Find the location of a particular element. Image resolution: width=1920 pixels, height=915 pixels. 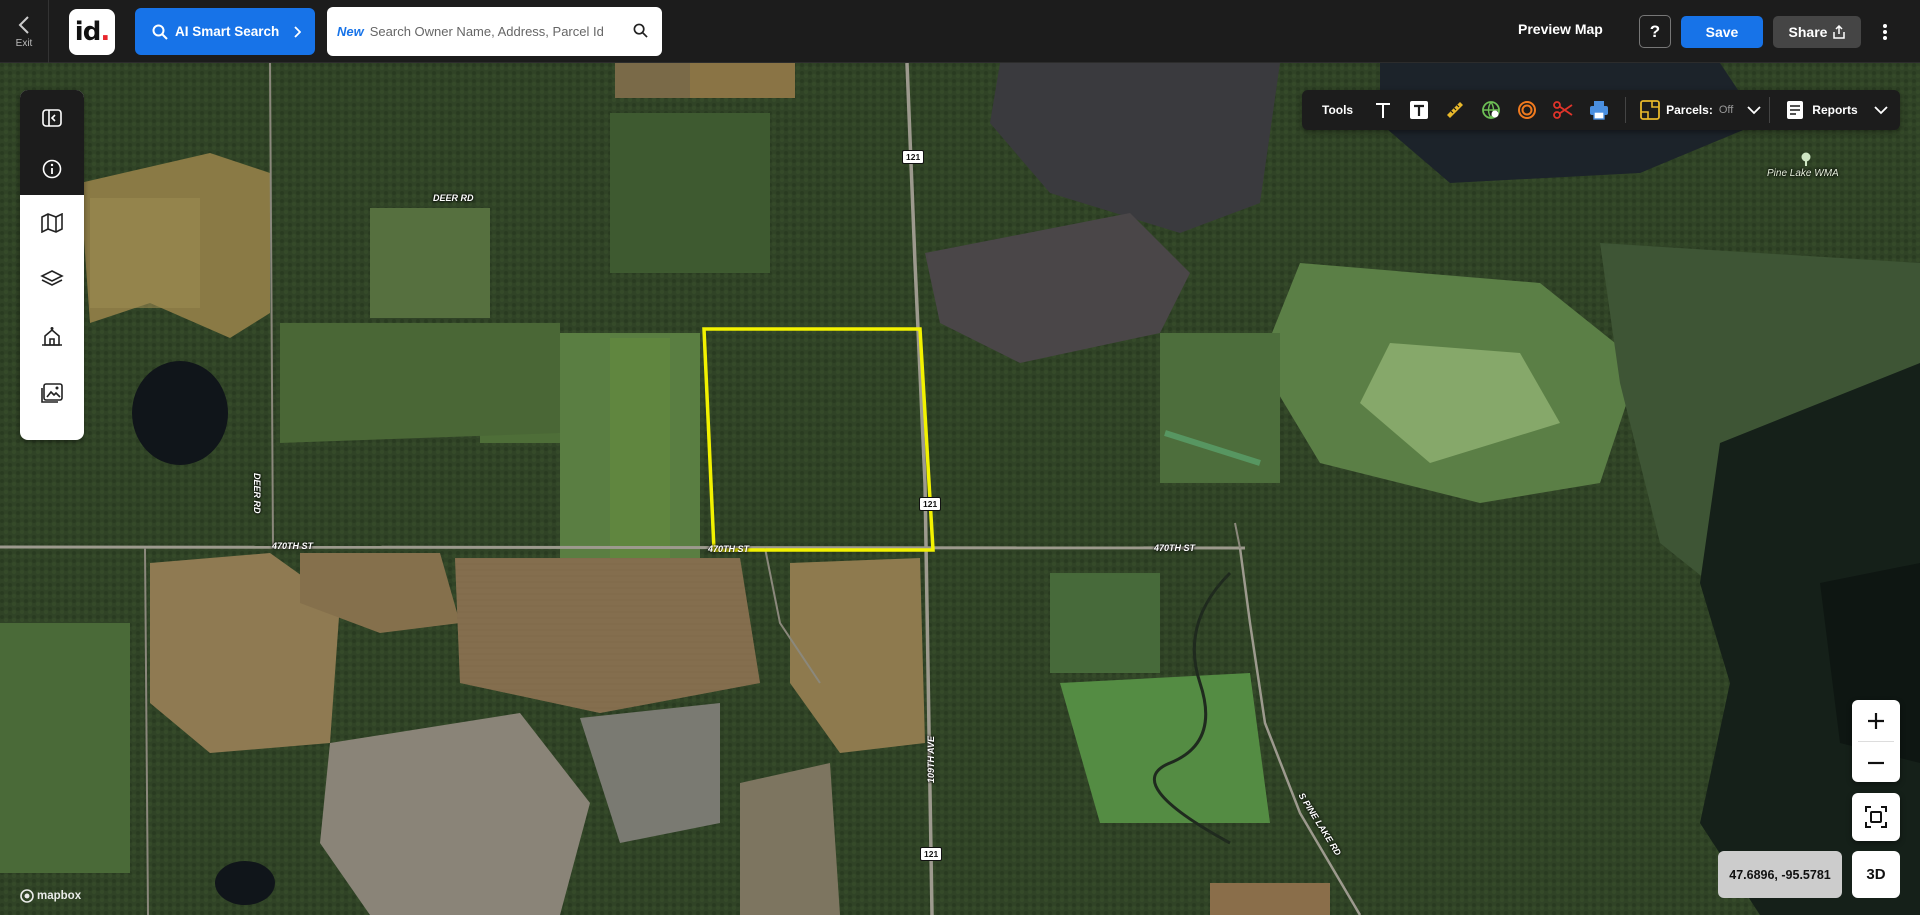

search-bar: New is located at coordinates (494, 31).